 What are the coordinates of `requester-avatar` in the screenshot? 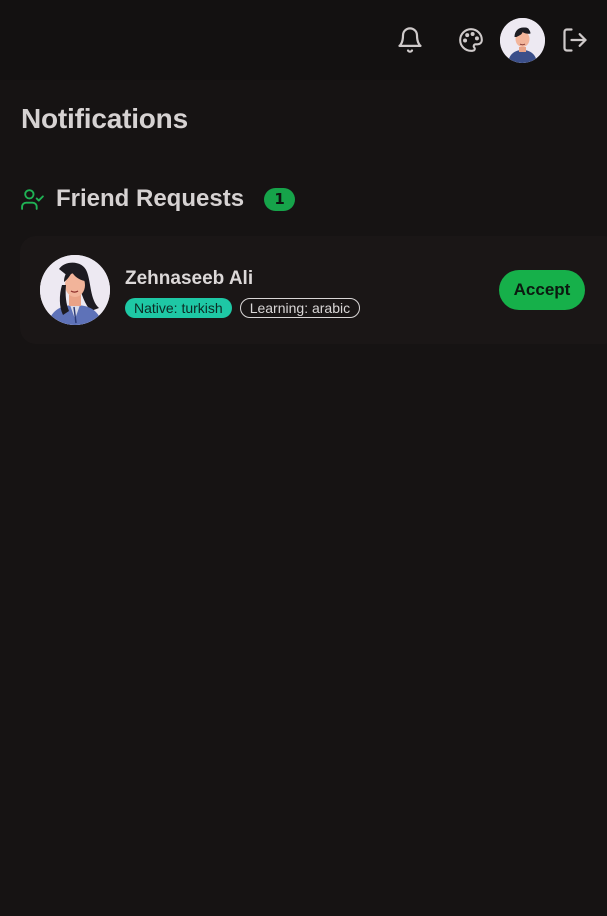 It's located at (75, 290).